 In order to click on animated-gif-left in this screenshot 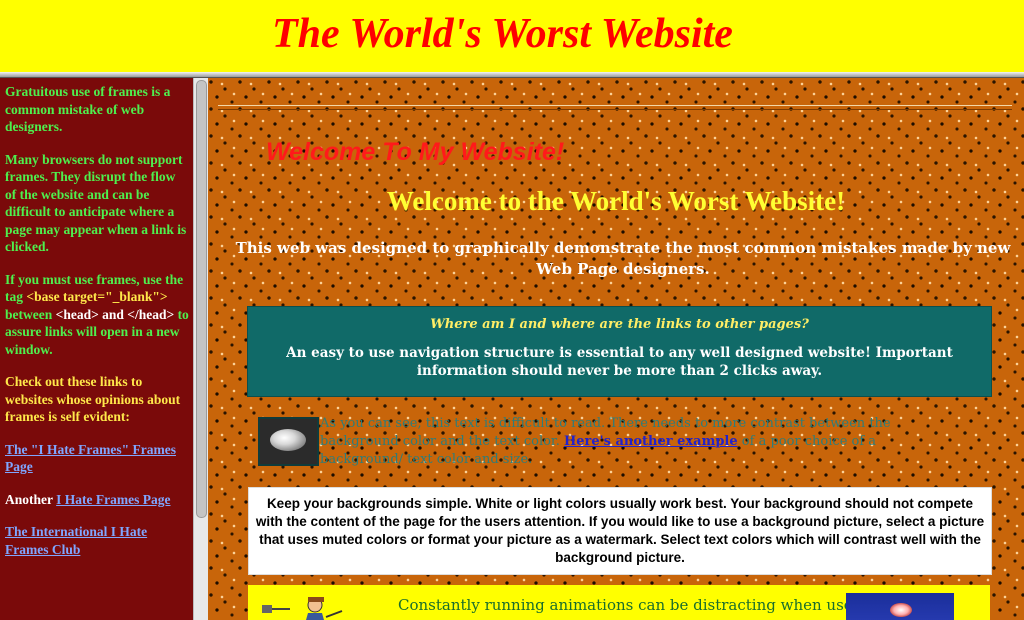, I will do `click(302, 608)`.